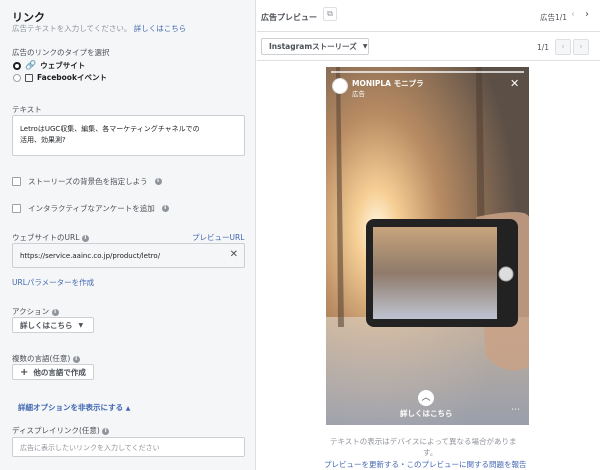  I want to click on placement-dropdown: Instagramストーリーズ ▼, so click(315, 46).